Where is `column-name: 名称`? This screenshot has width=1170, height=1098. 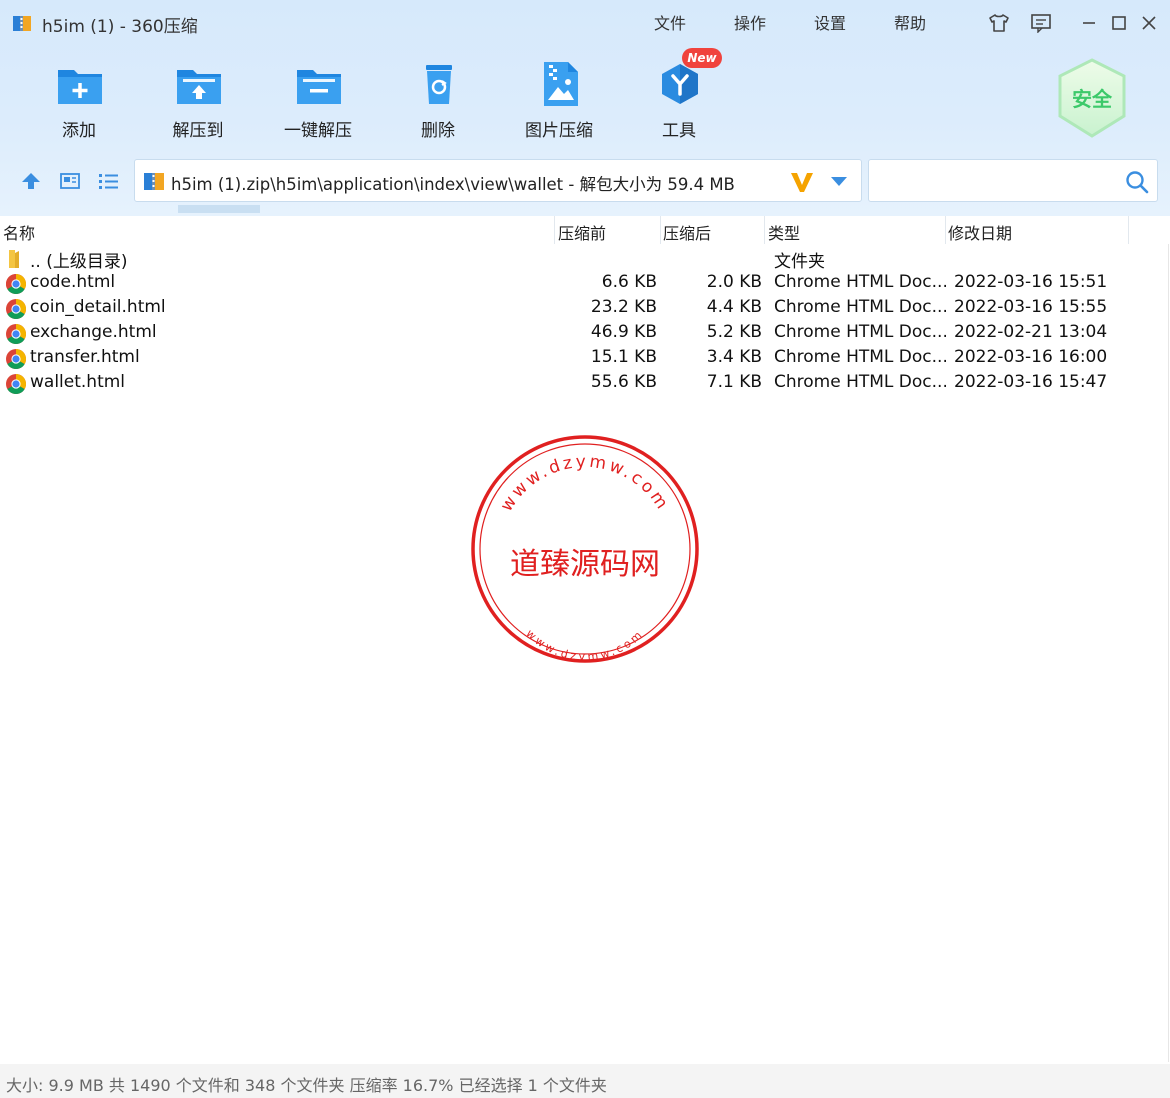
column-name: 名称 is located at coordinates (19, 232).